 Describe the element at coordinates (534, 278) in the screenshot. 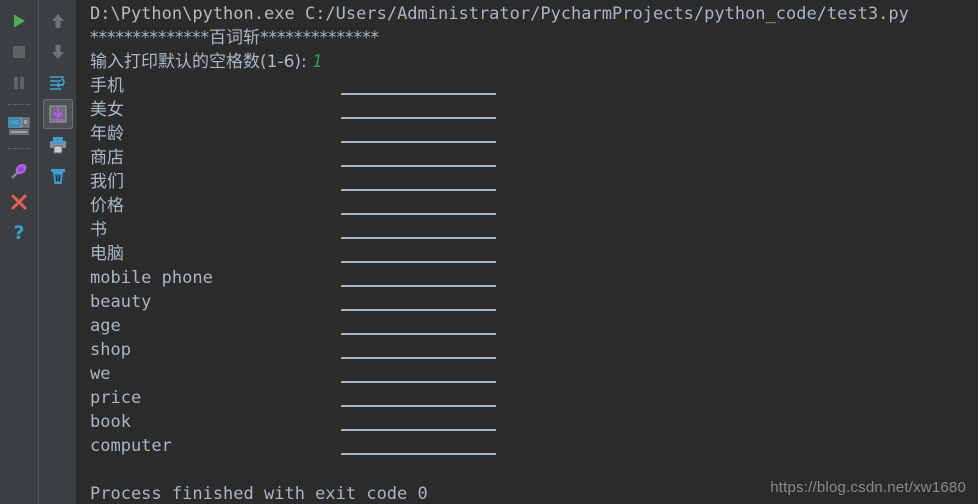

I see `word-line: mobile phone` at that location.